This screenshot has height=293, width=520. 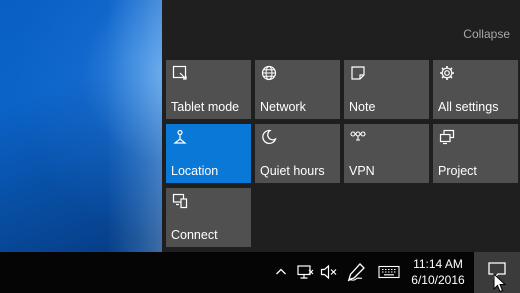 I want to click on clock: 11:14 AM 6/10/2016, so click(x=438, y=273).